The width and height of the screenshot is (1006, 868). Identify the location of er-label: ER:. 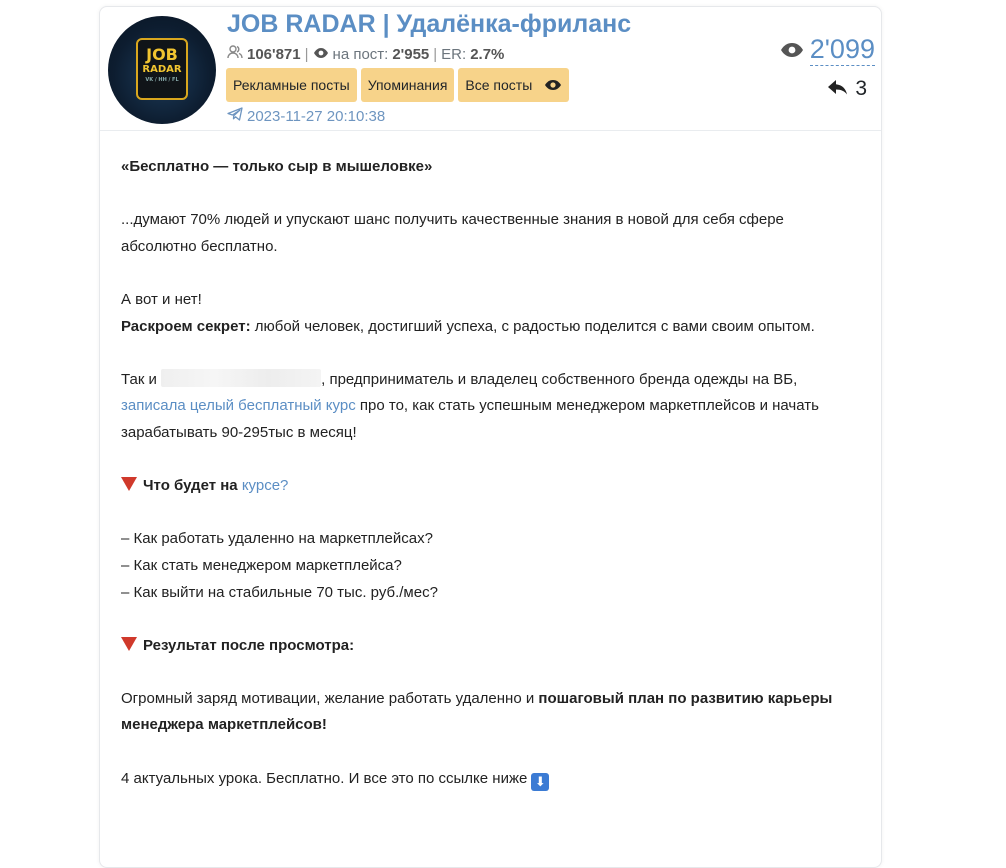
(454, 54).